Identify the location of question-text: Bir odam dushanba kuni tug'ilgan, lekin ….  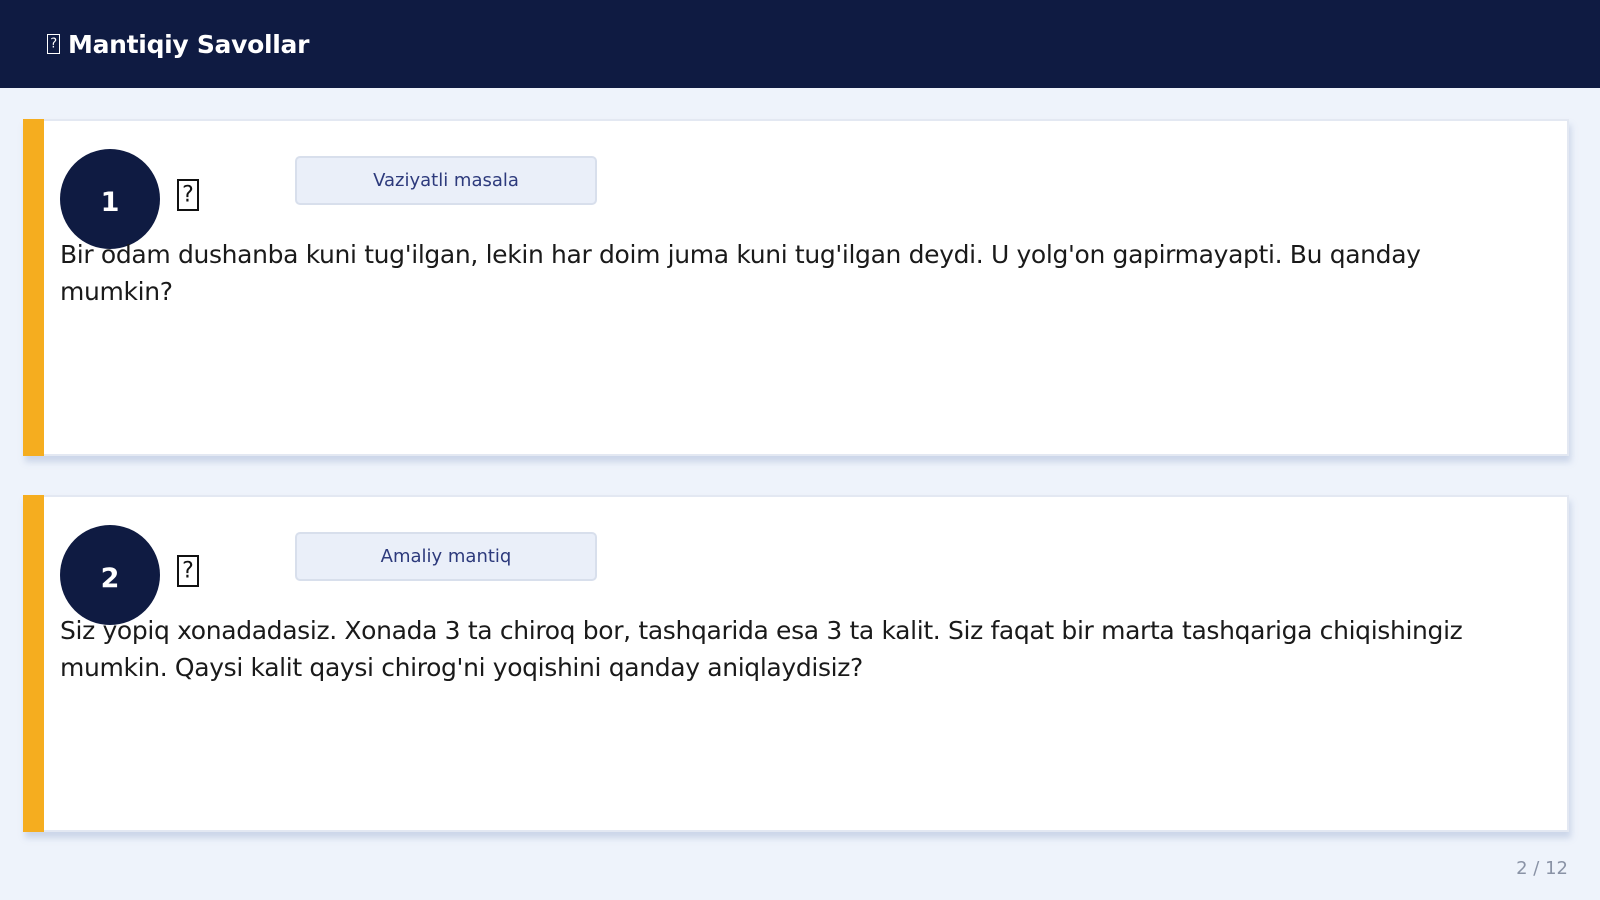
(740, 273).